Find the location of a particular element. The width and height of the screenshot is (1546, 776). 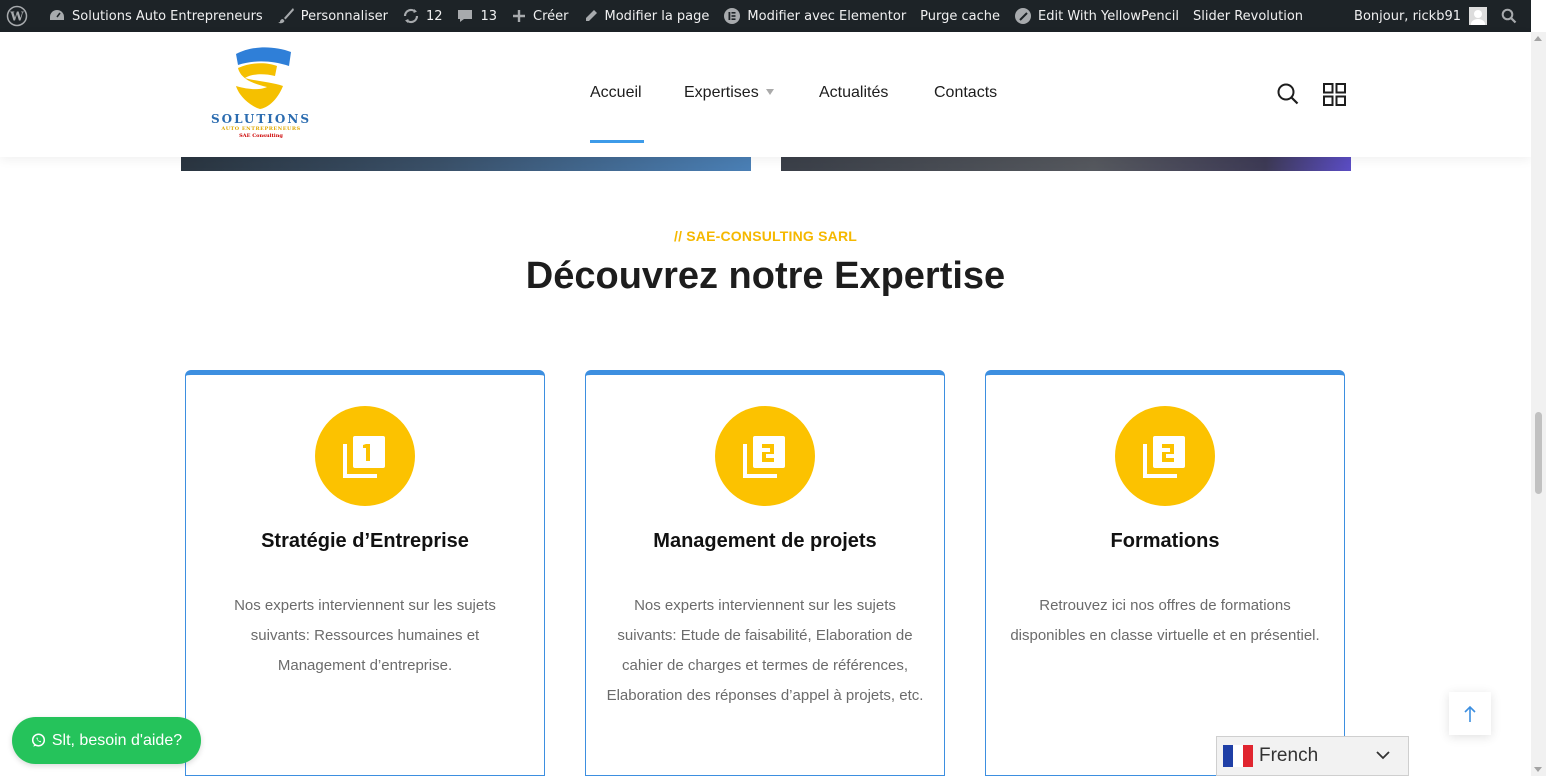

section-title: Découvrez notre Expertise is located at coordinates (765, 276).